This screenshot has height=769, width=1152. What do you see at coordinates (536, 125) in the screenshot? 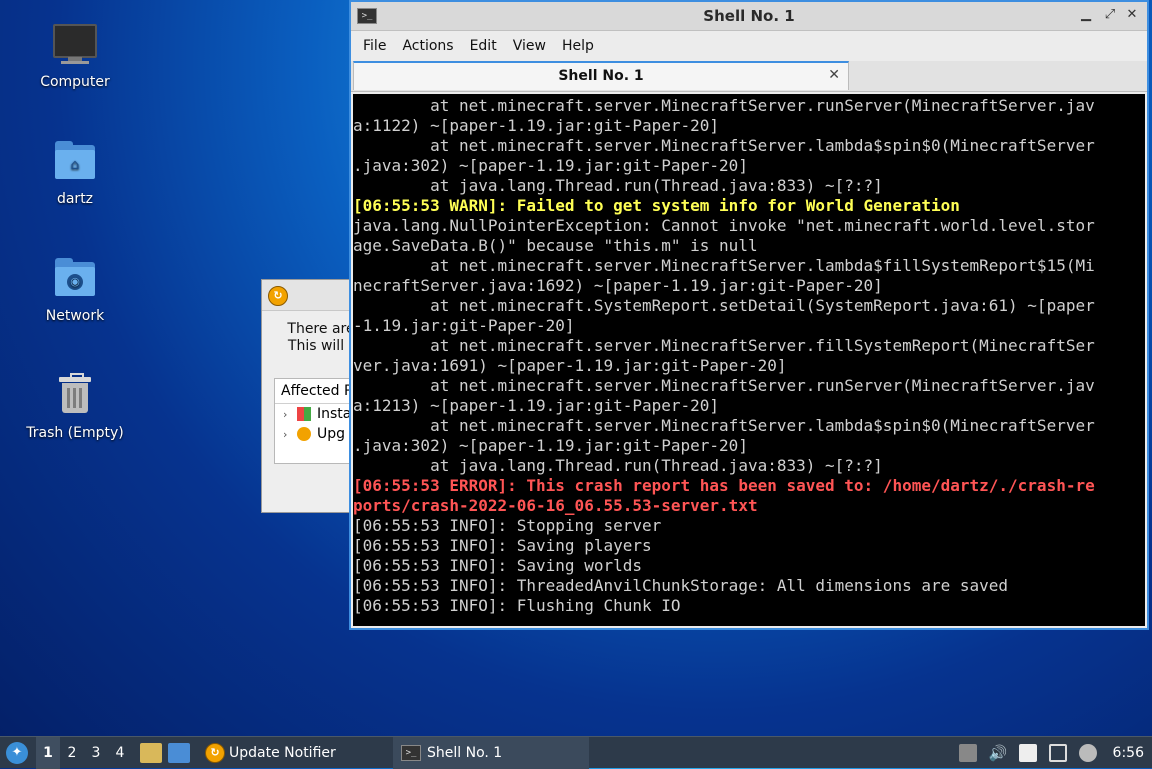
I see `terminal-line: a:1122) ~[paper-1.19.jar:git-Paper-20]` at bounding box center [536, 125].